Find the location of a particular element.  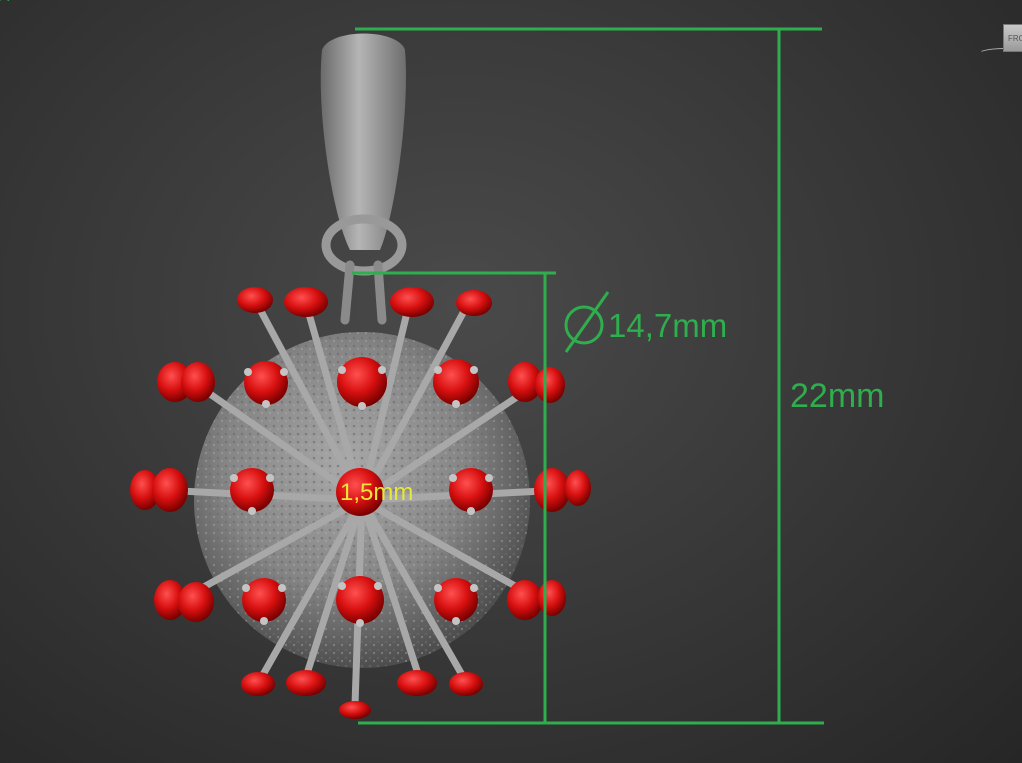

diameter-dimension-label: 14,7mm is located at coordinates (668, 325).